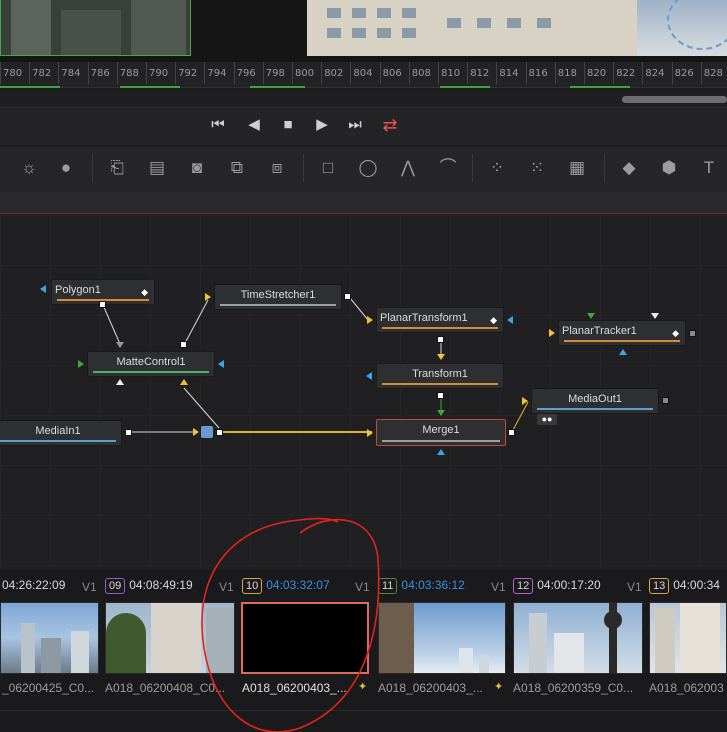  I want to click on ruler-label: 794, so click(217, 73).